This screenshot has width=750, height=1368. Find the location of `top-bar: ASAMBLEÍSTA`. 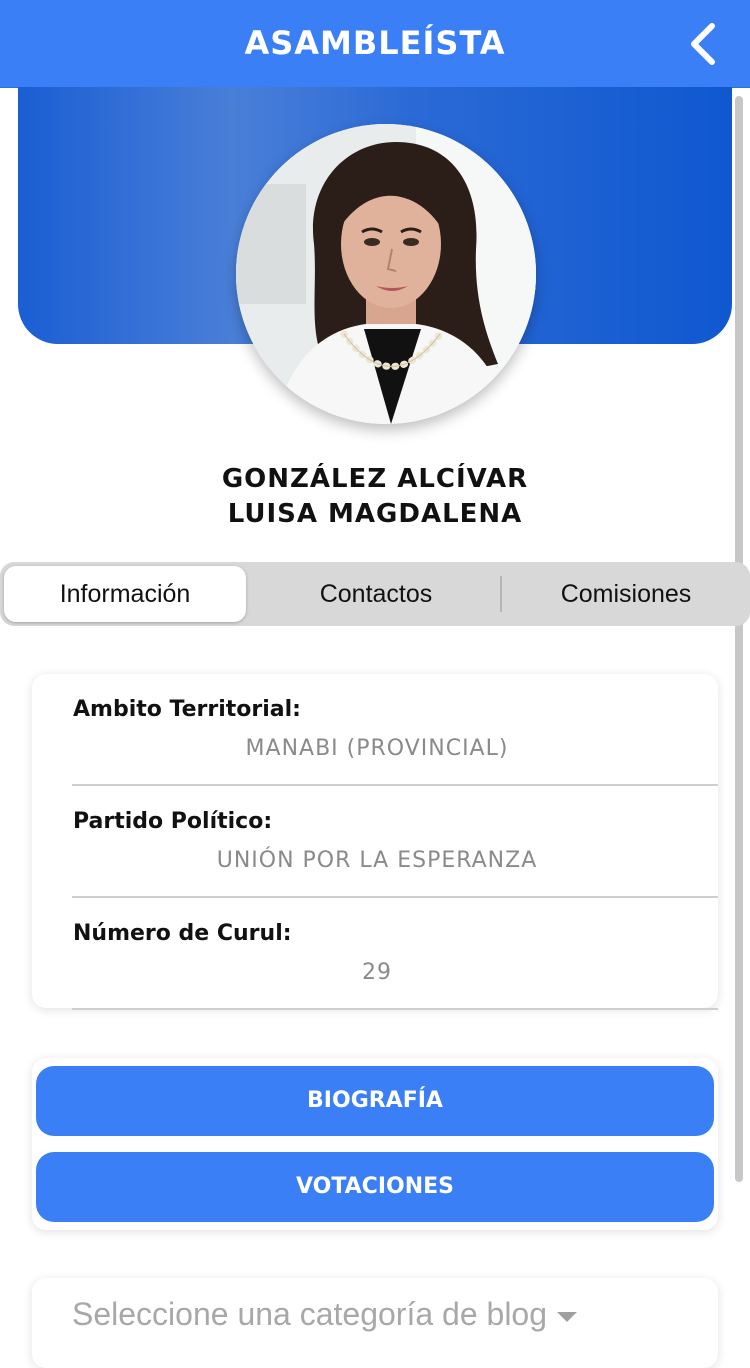

top-bar: ASAMBLEÍSTA is located at coordinates (375, 44).